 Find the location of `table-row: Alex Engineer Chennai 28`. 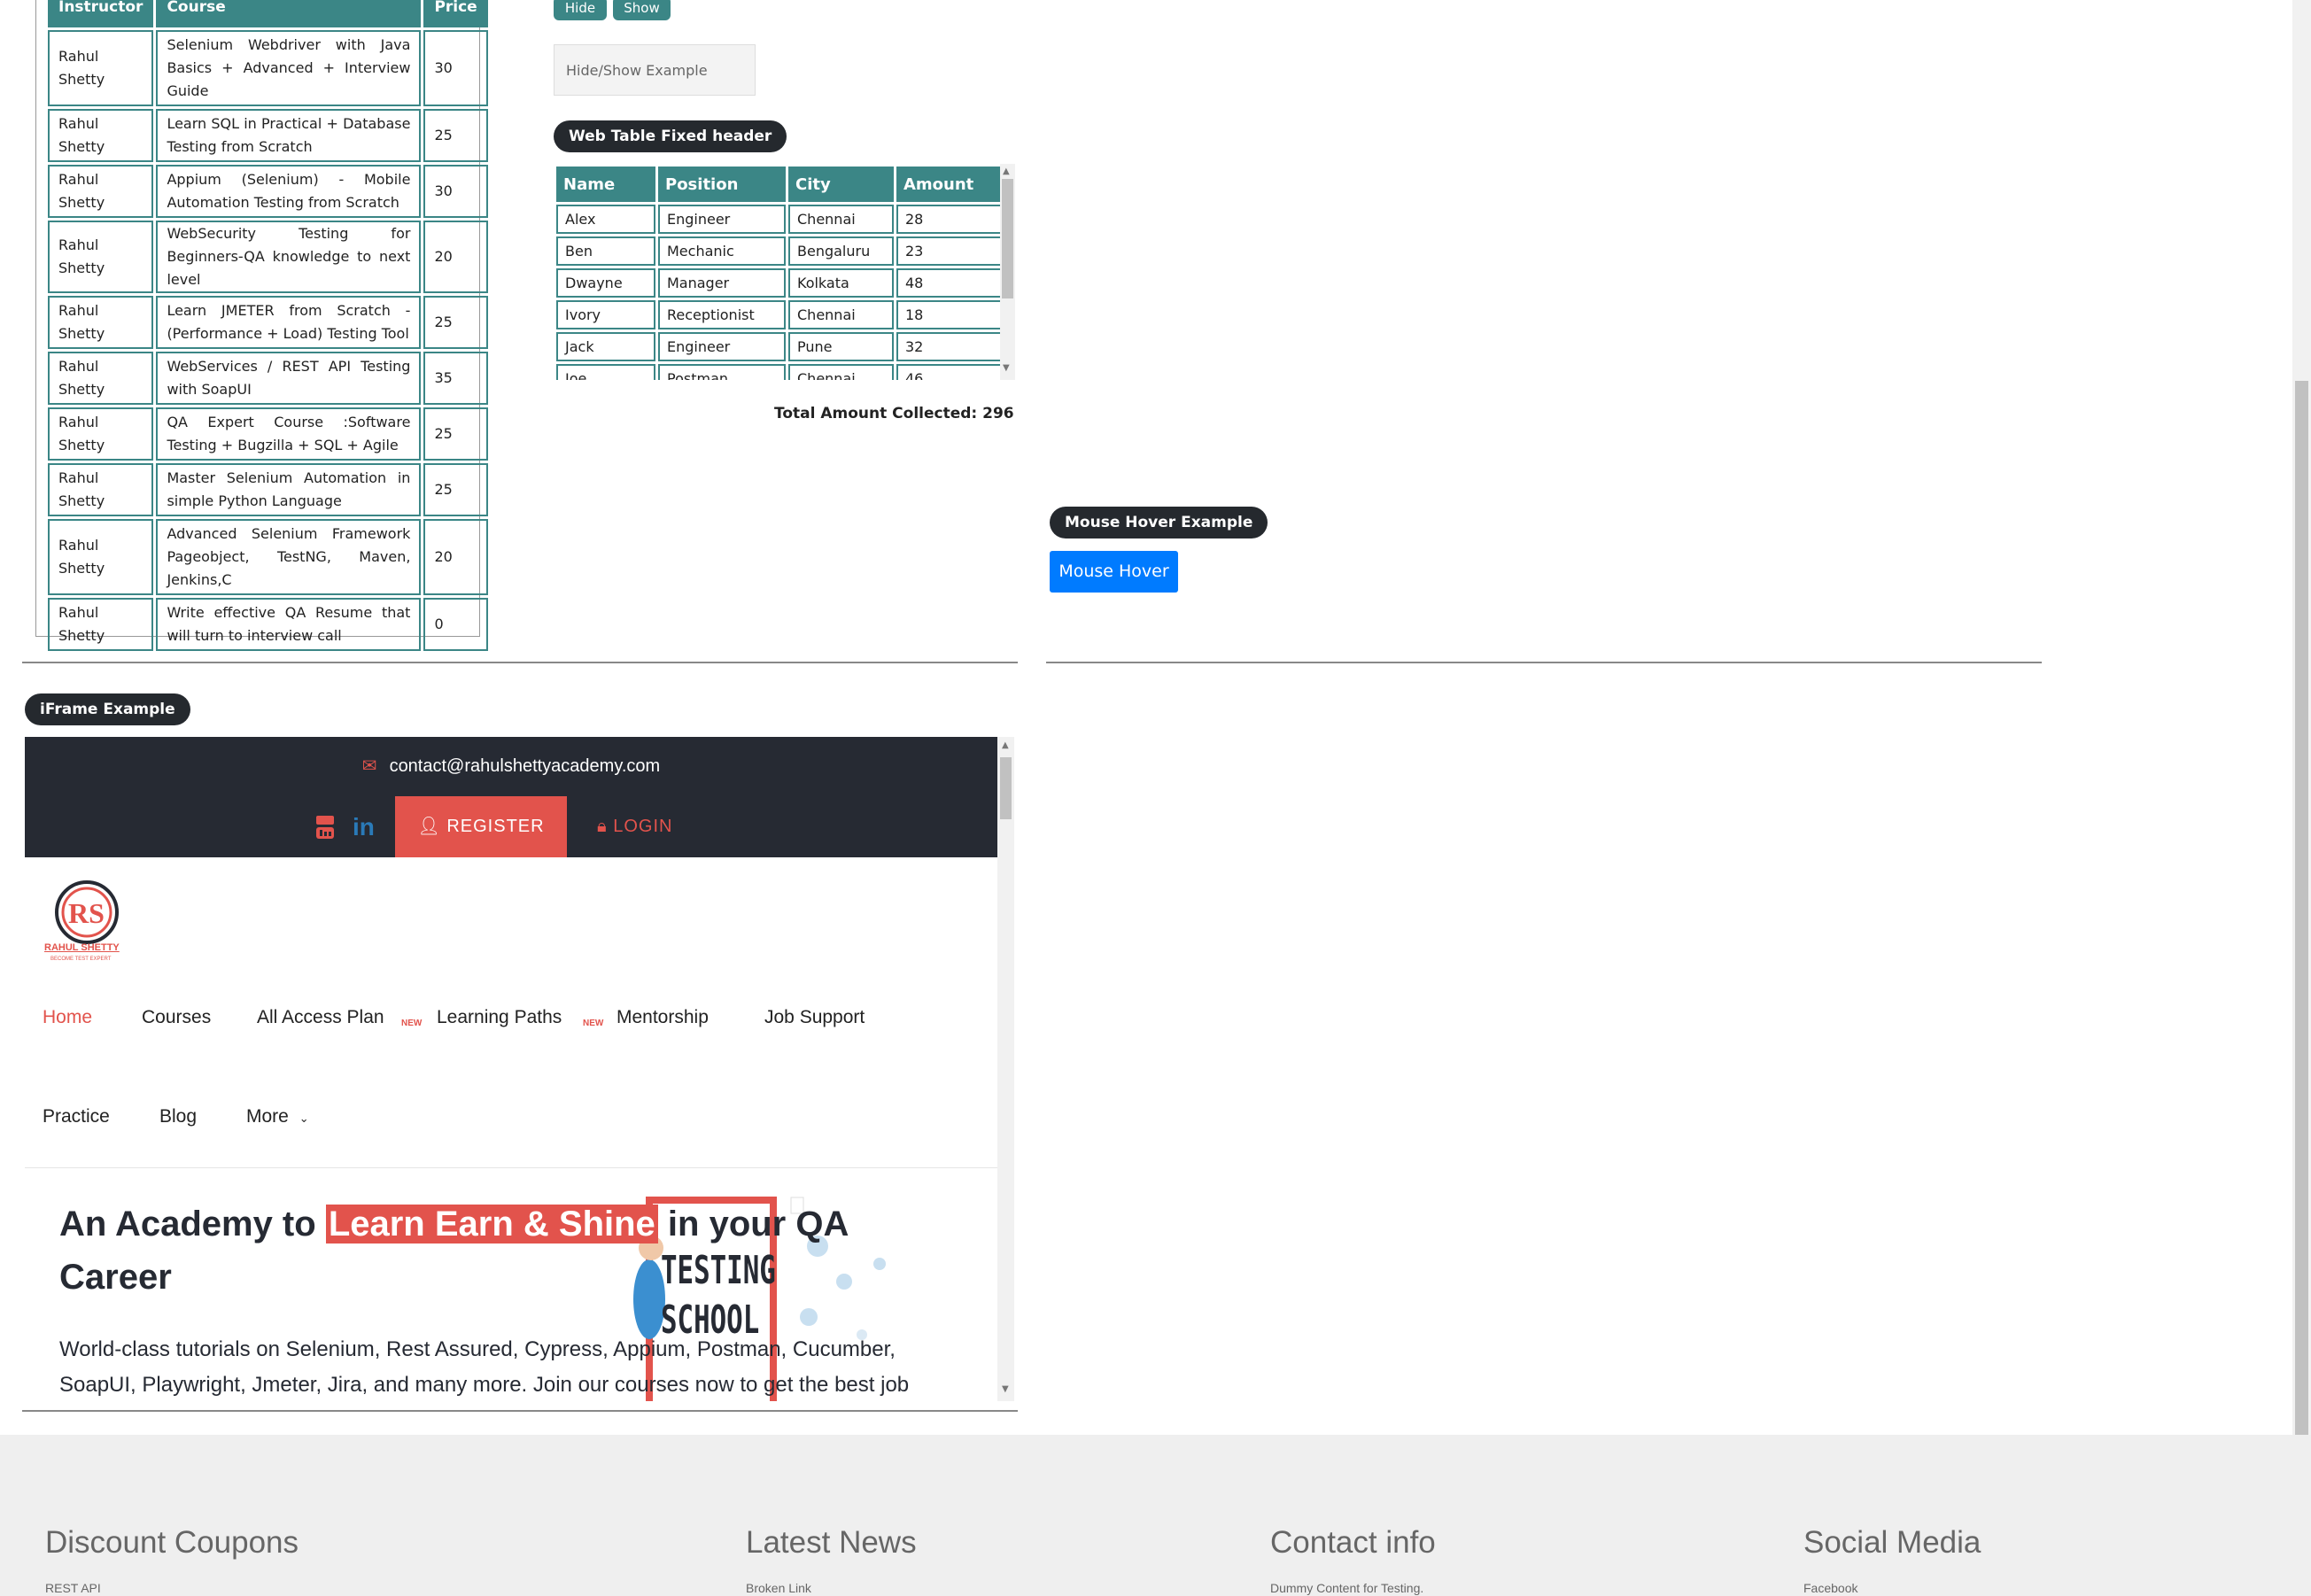

table-row: Alex Engineer Chennai 28 is located at coordinates (783, 219).